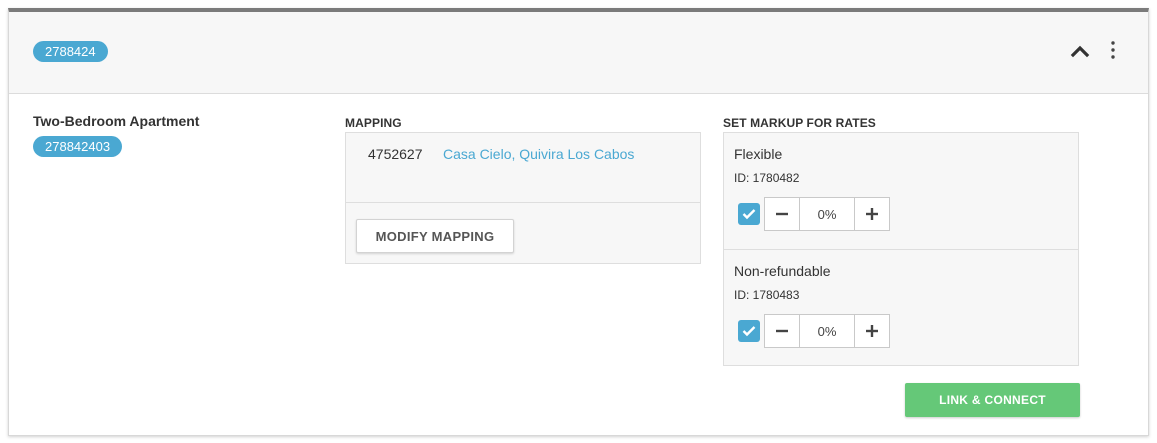 The width and height of the screenshot is (1157, 443). What do you see at coordinates (78, 146) in the screenshot?
I see `room-id-badge: 278842403` at bounding box center [78, 146].